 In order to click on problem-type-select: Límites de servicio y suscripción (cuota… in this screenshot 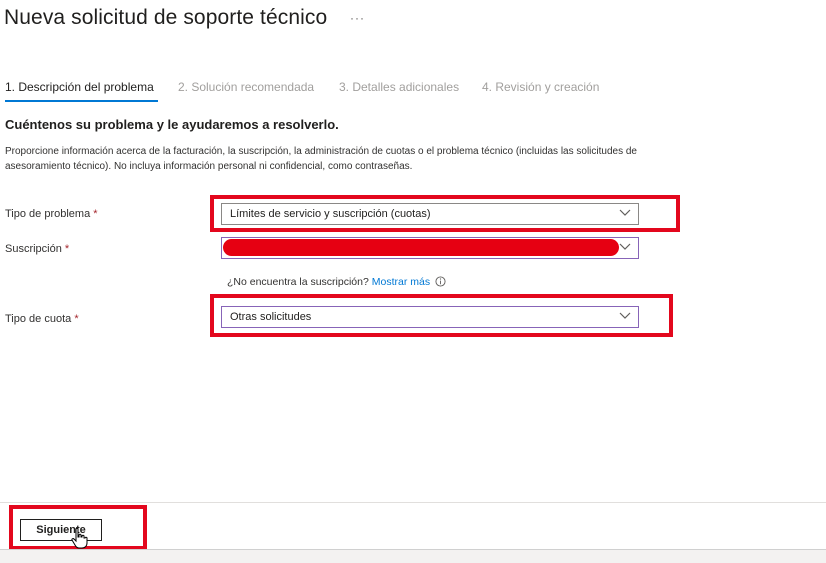, I will do `click(430, 214)`.